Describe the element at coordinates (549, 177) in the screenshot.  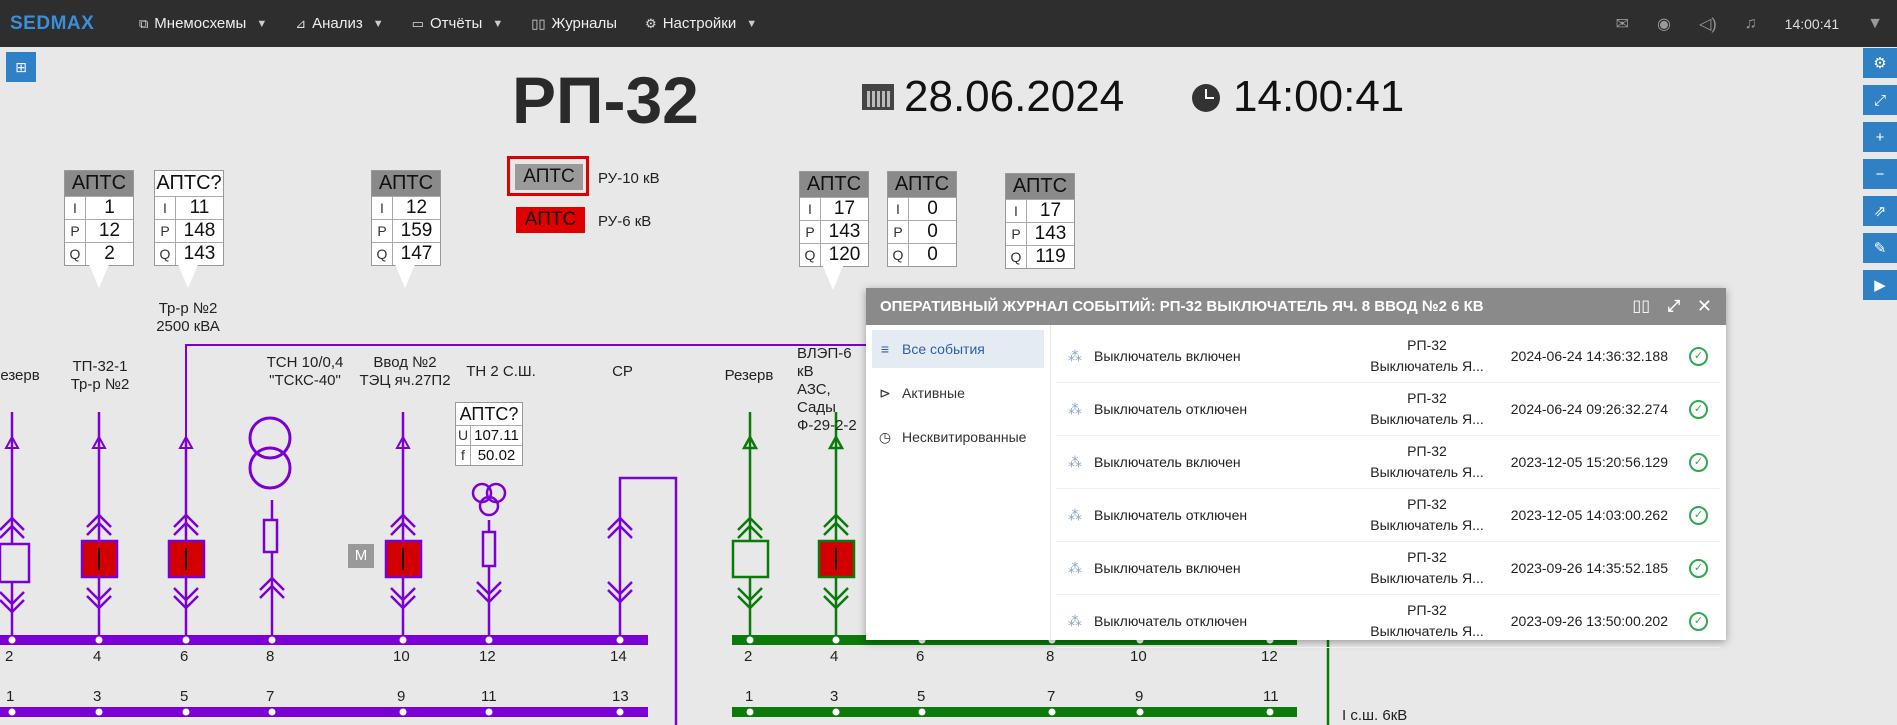
I see `status-button-ru10: АПТС` at that location.